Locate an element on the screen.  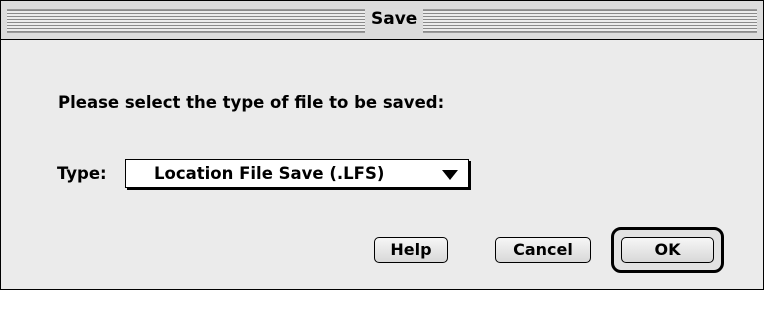
ok-button: OK is located at coordinates (667, 250).